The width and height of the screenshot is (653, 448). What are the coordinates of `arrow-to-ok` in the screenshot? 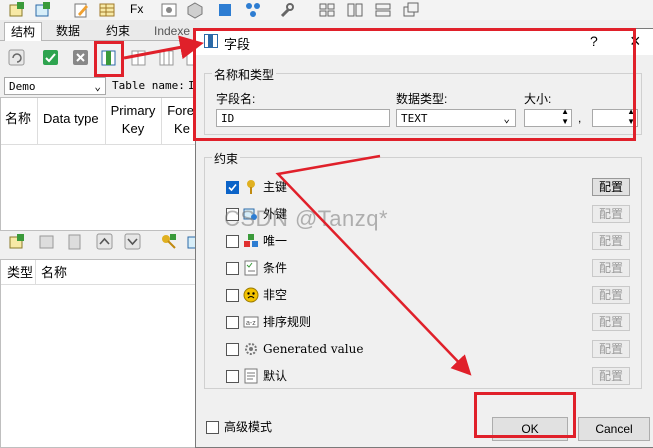 It's located at (373, 265).